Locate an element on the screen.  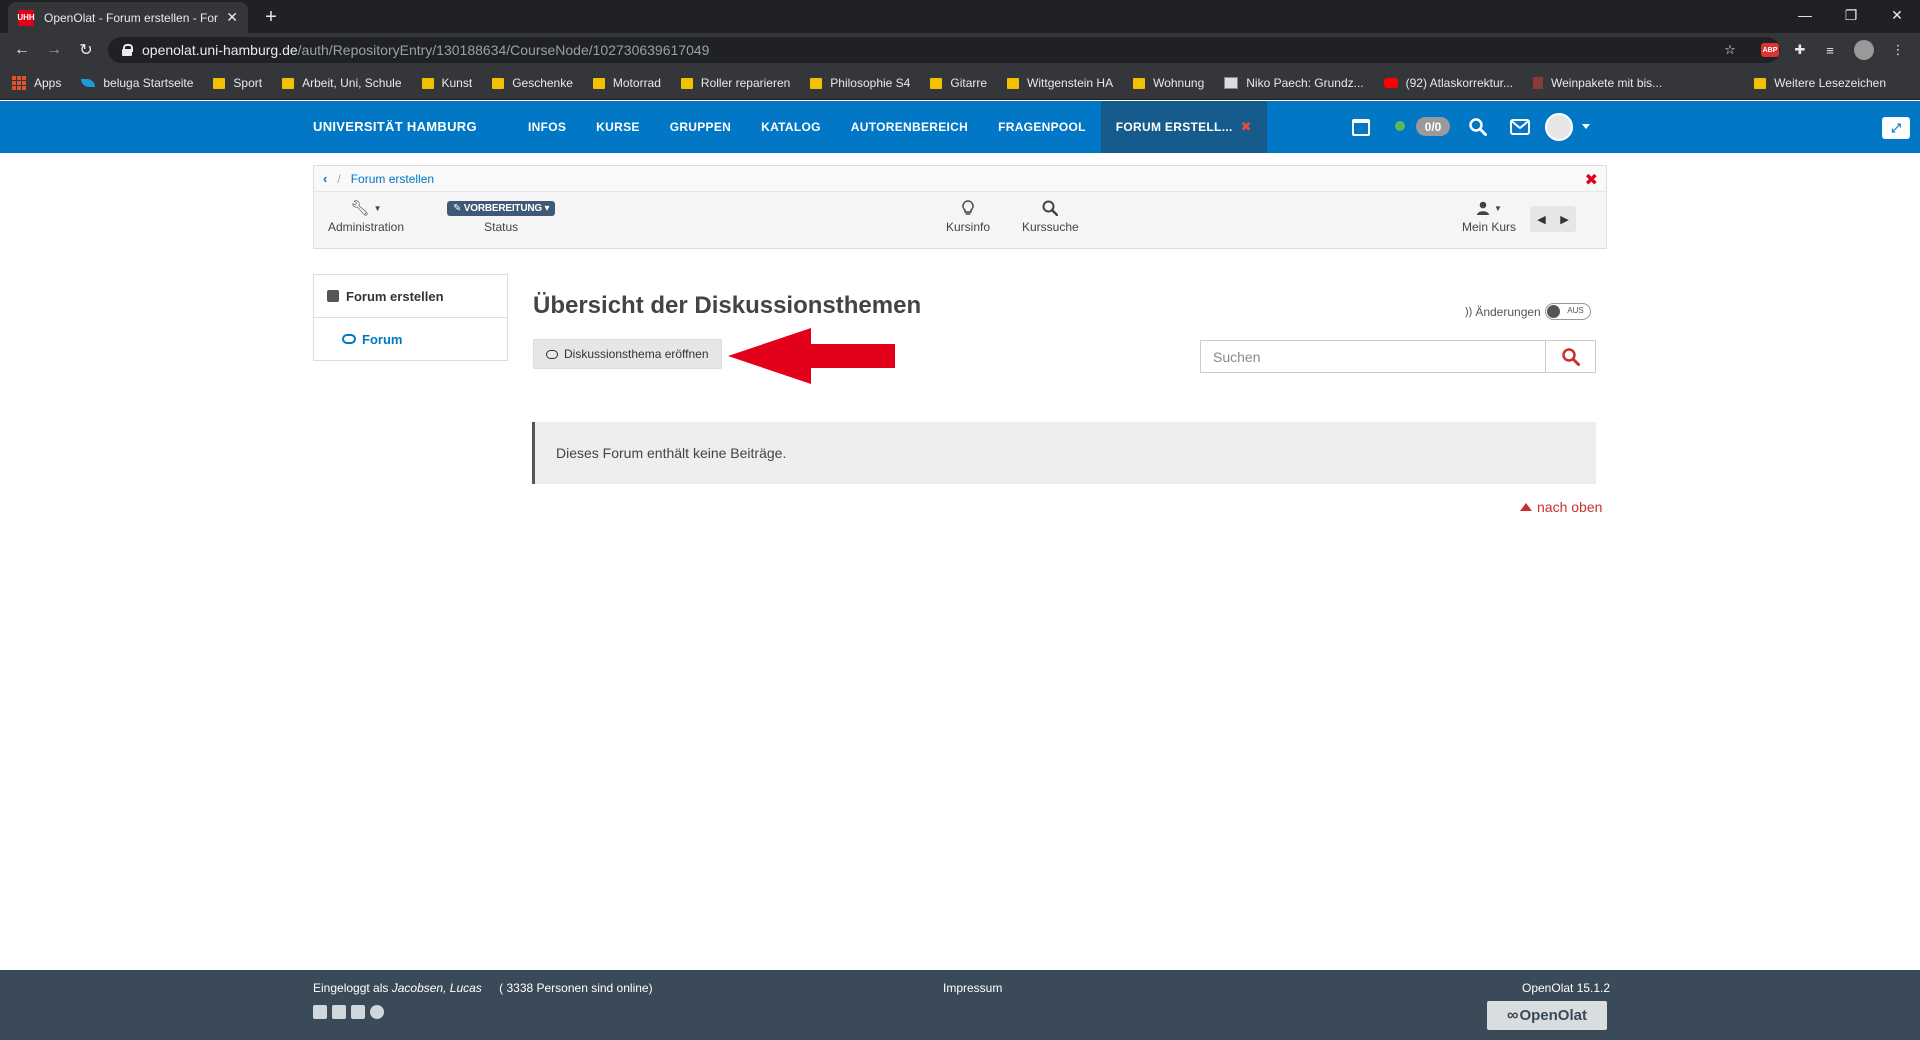
restore-window-button: ❐ is located at coordinates (1851, 15).